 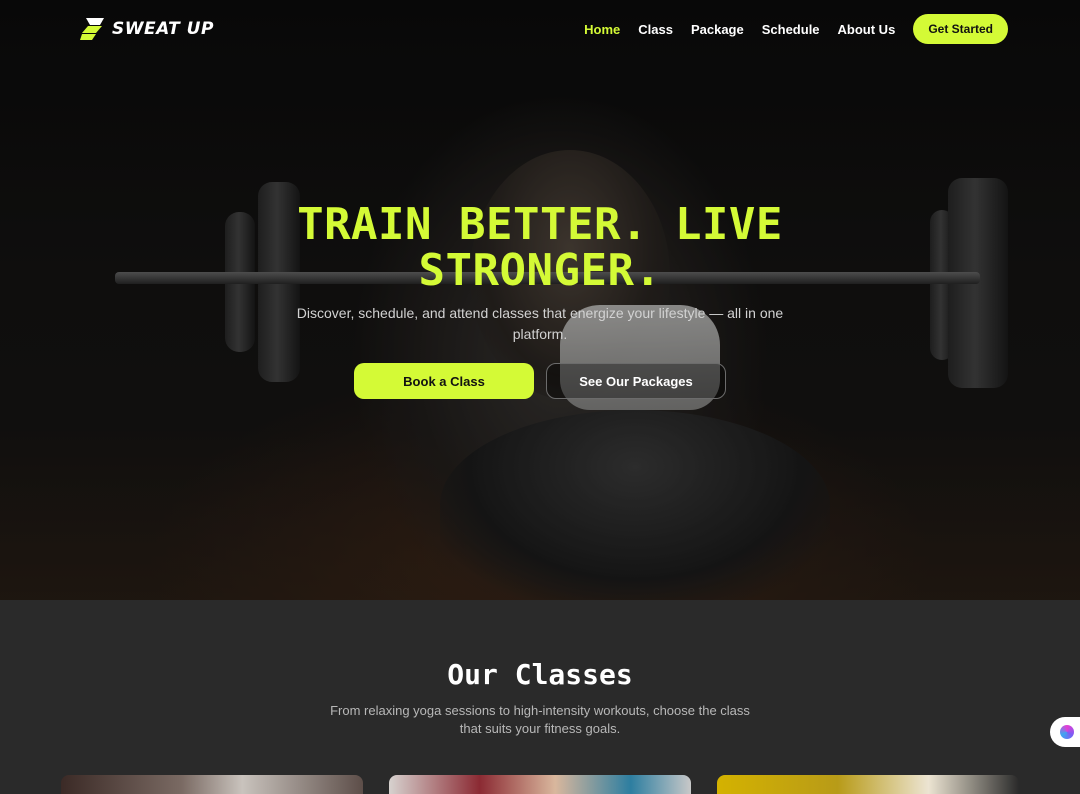 What do you see at coordinates (602, 29) in the screenshot?
I see `nav-link-home: Home` at bounding box center [602, 29].